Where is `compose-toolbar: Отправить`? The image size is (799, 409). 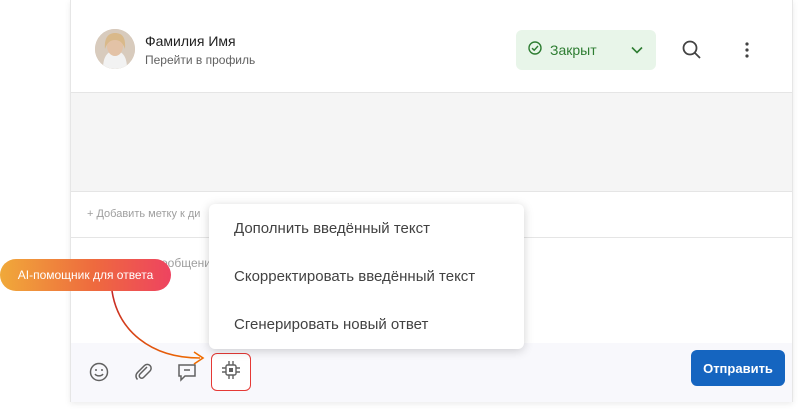
compose-toolbar: Отправить is located at coordinates (431, 372).